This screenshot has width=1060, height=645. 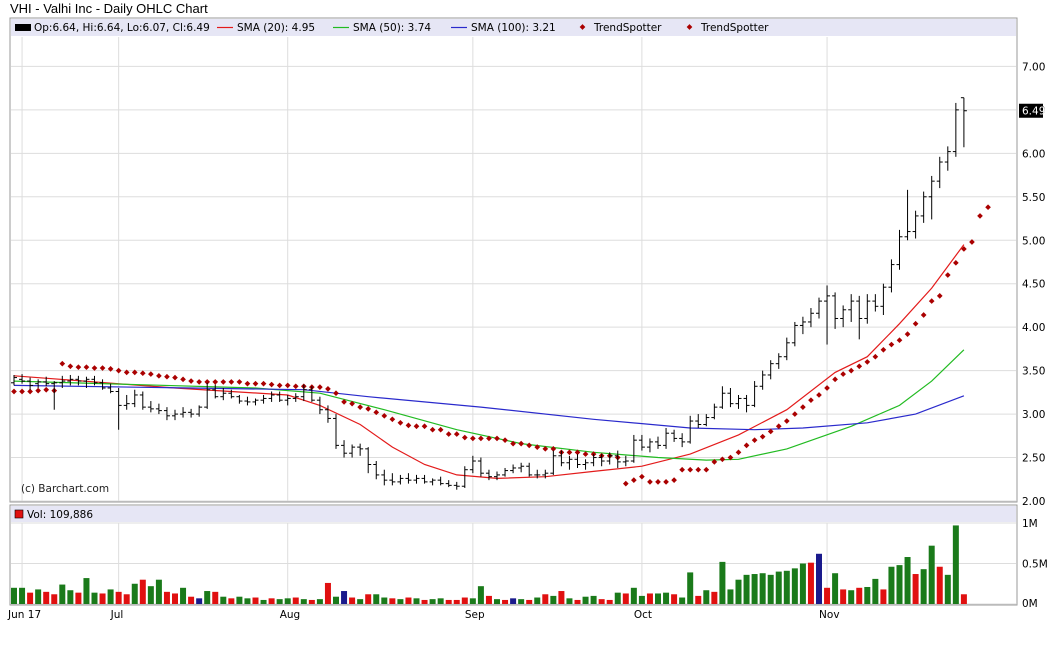 What do you see at coordinates (627, 28) in the screenshot?
I see `ts1-legend-text: TrendSpotter` at bounding box center [627, 28].